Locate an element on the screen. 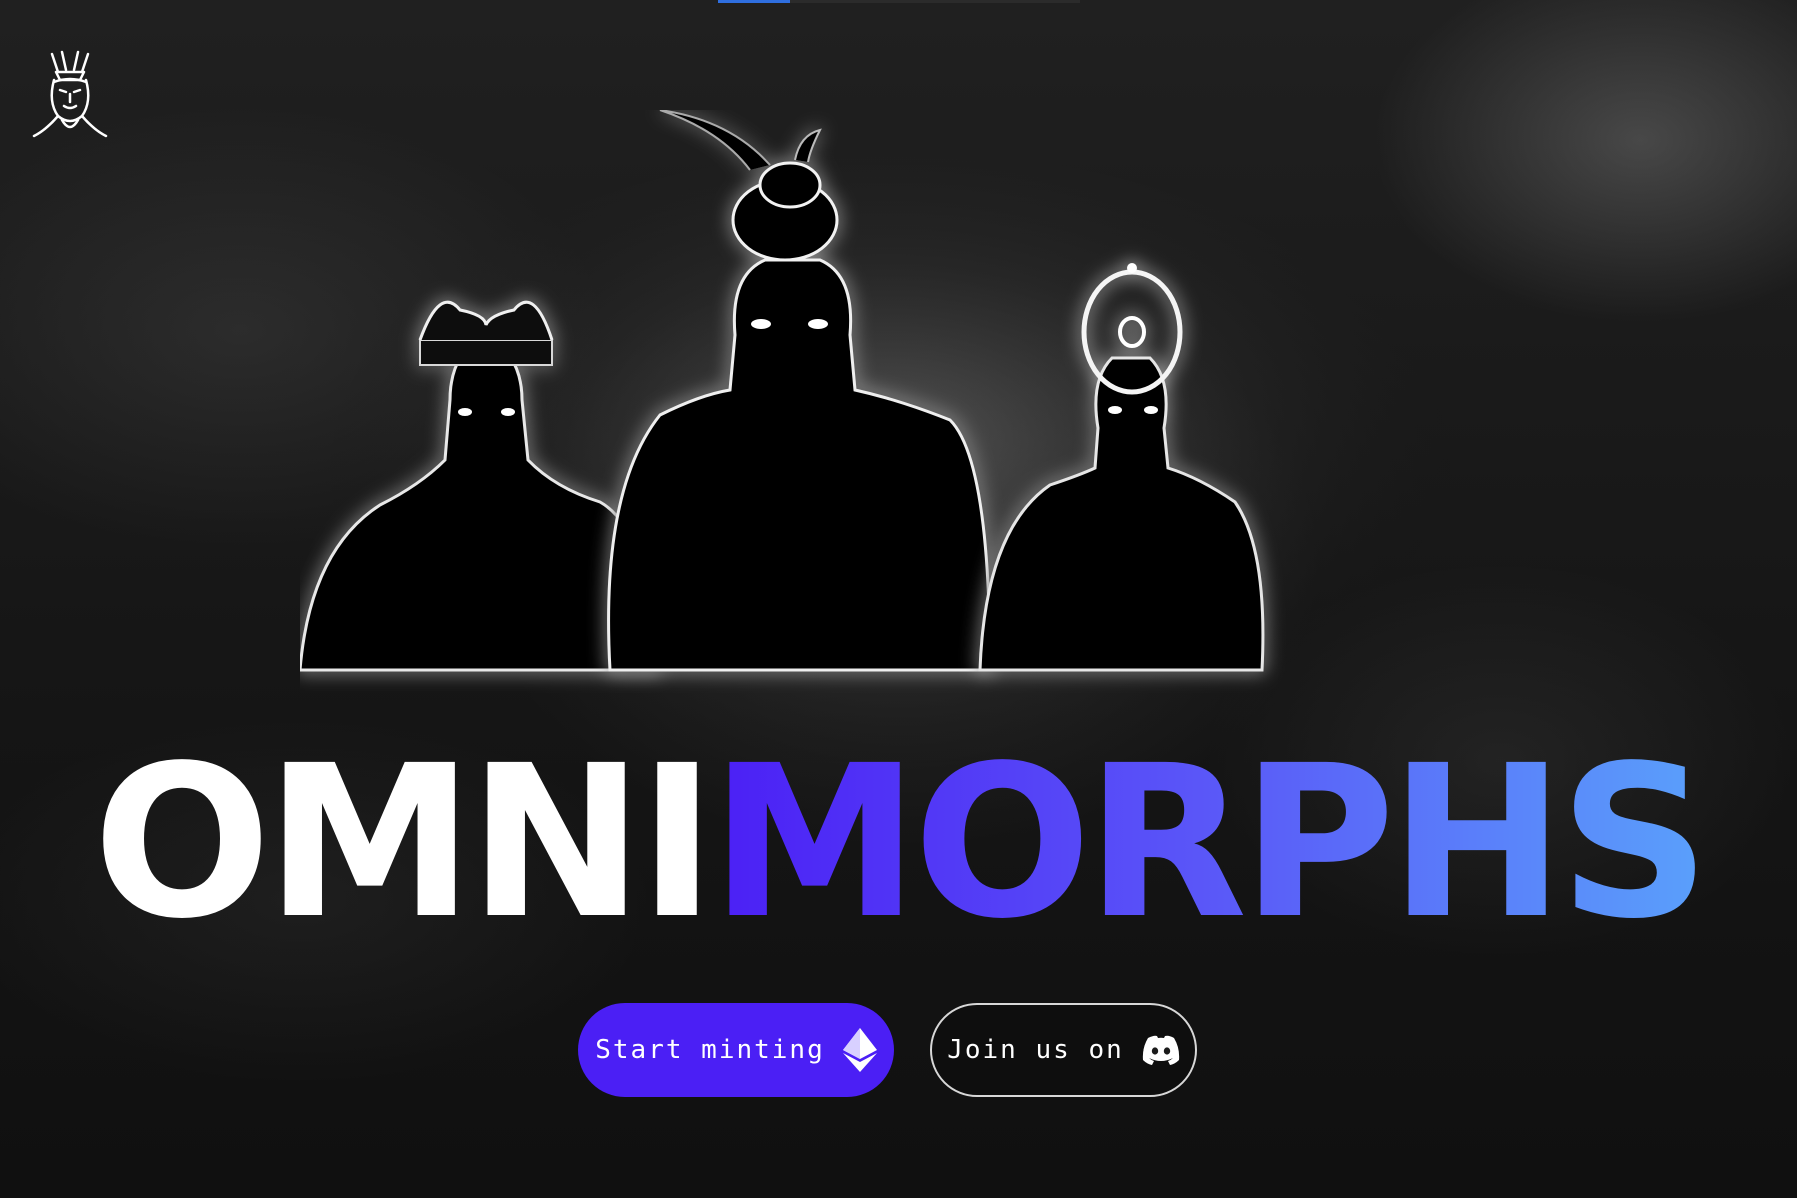 This screenshot has width=1797, height=1198. loading-progress-bar is located at coordinates (899, 1).